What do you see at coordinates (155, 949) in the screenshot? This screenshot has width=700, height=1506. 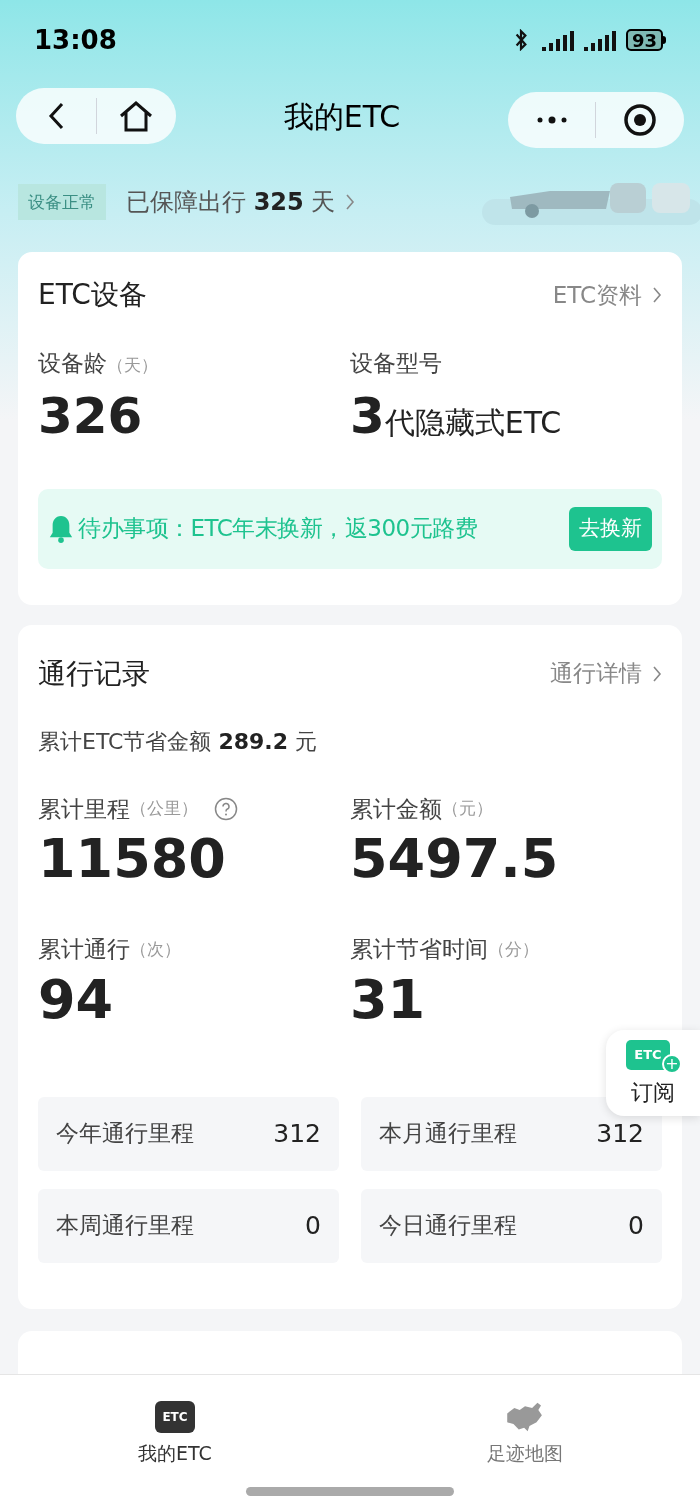 I see `stat-unit: （次）` at bounding box center [155, 949].